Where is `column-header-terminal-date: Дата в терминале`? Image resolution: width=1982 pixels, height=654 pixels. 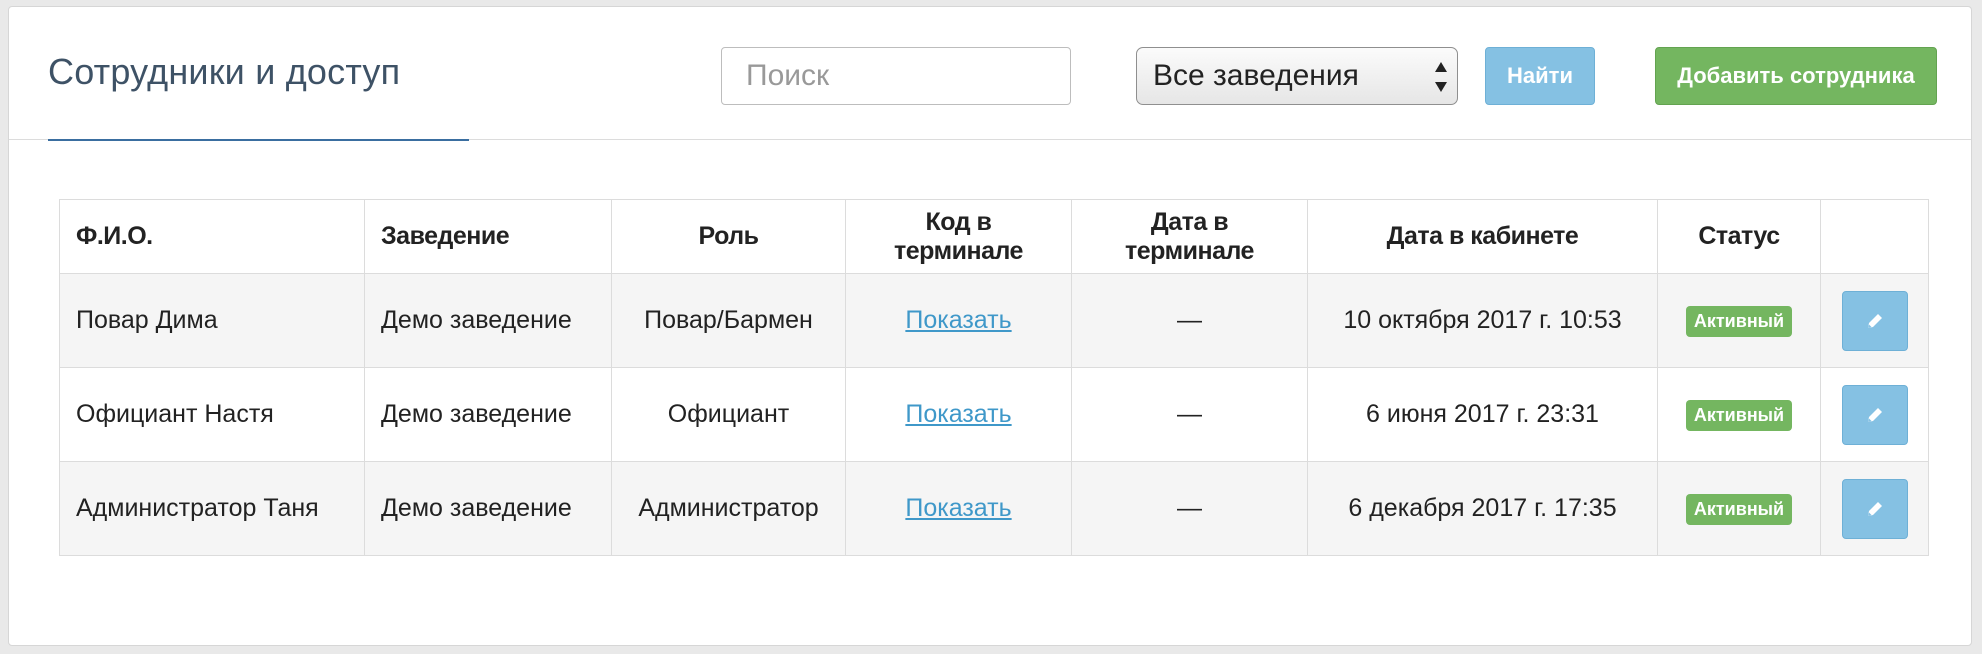 column-header-terminal-date: Дата в терминале is located at coordinates (1189, 236).